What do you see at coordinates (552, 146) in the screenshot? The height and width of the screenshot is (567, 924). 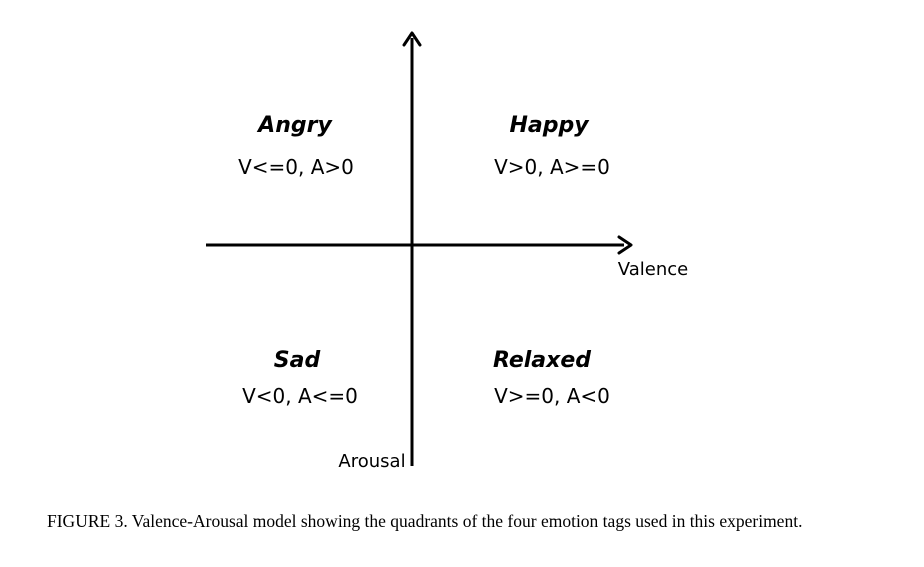 I see `quadrant-top-right: Happy V>0, A>=0` at bounding box center [552, 146].